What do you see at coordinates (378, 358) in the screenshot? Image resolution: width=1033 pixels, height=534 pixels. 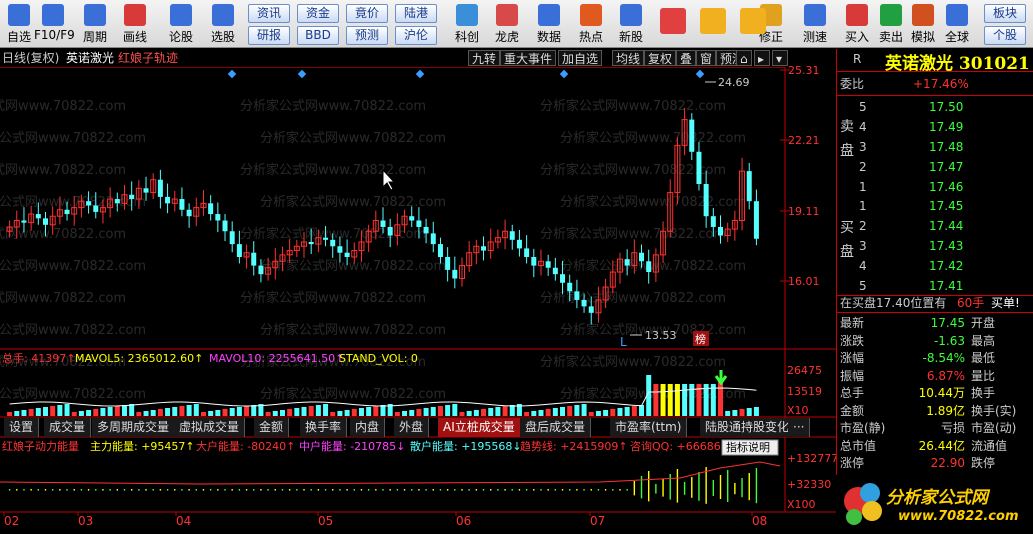 I see `volume-stand: STAND_VOL: 0` at bounding box center [378, 358].